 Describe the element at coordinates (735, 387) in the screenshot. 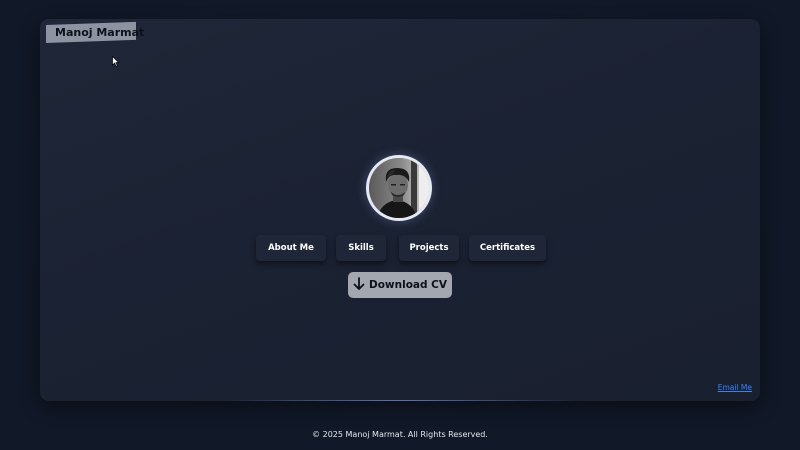

I see `email-me-link: Email Me` at that location.